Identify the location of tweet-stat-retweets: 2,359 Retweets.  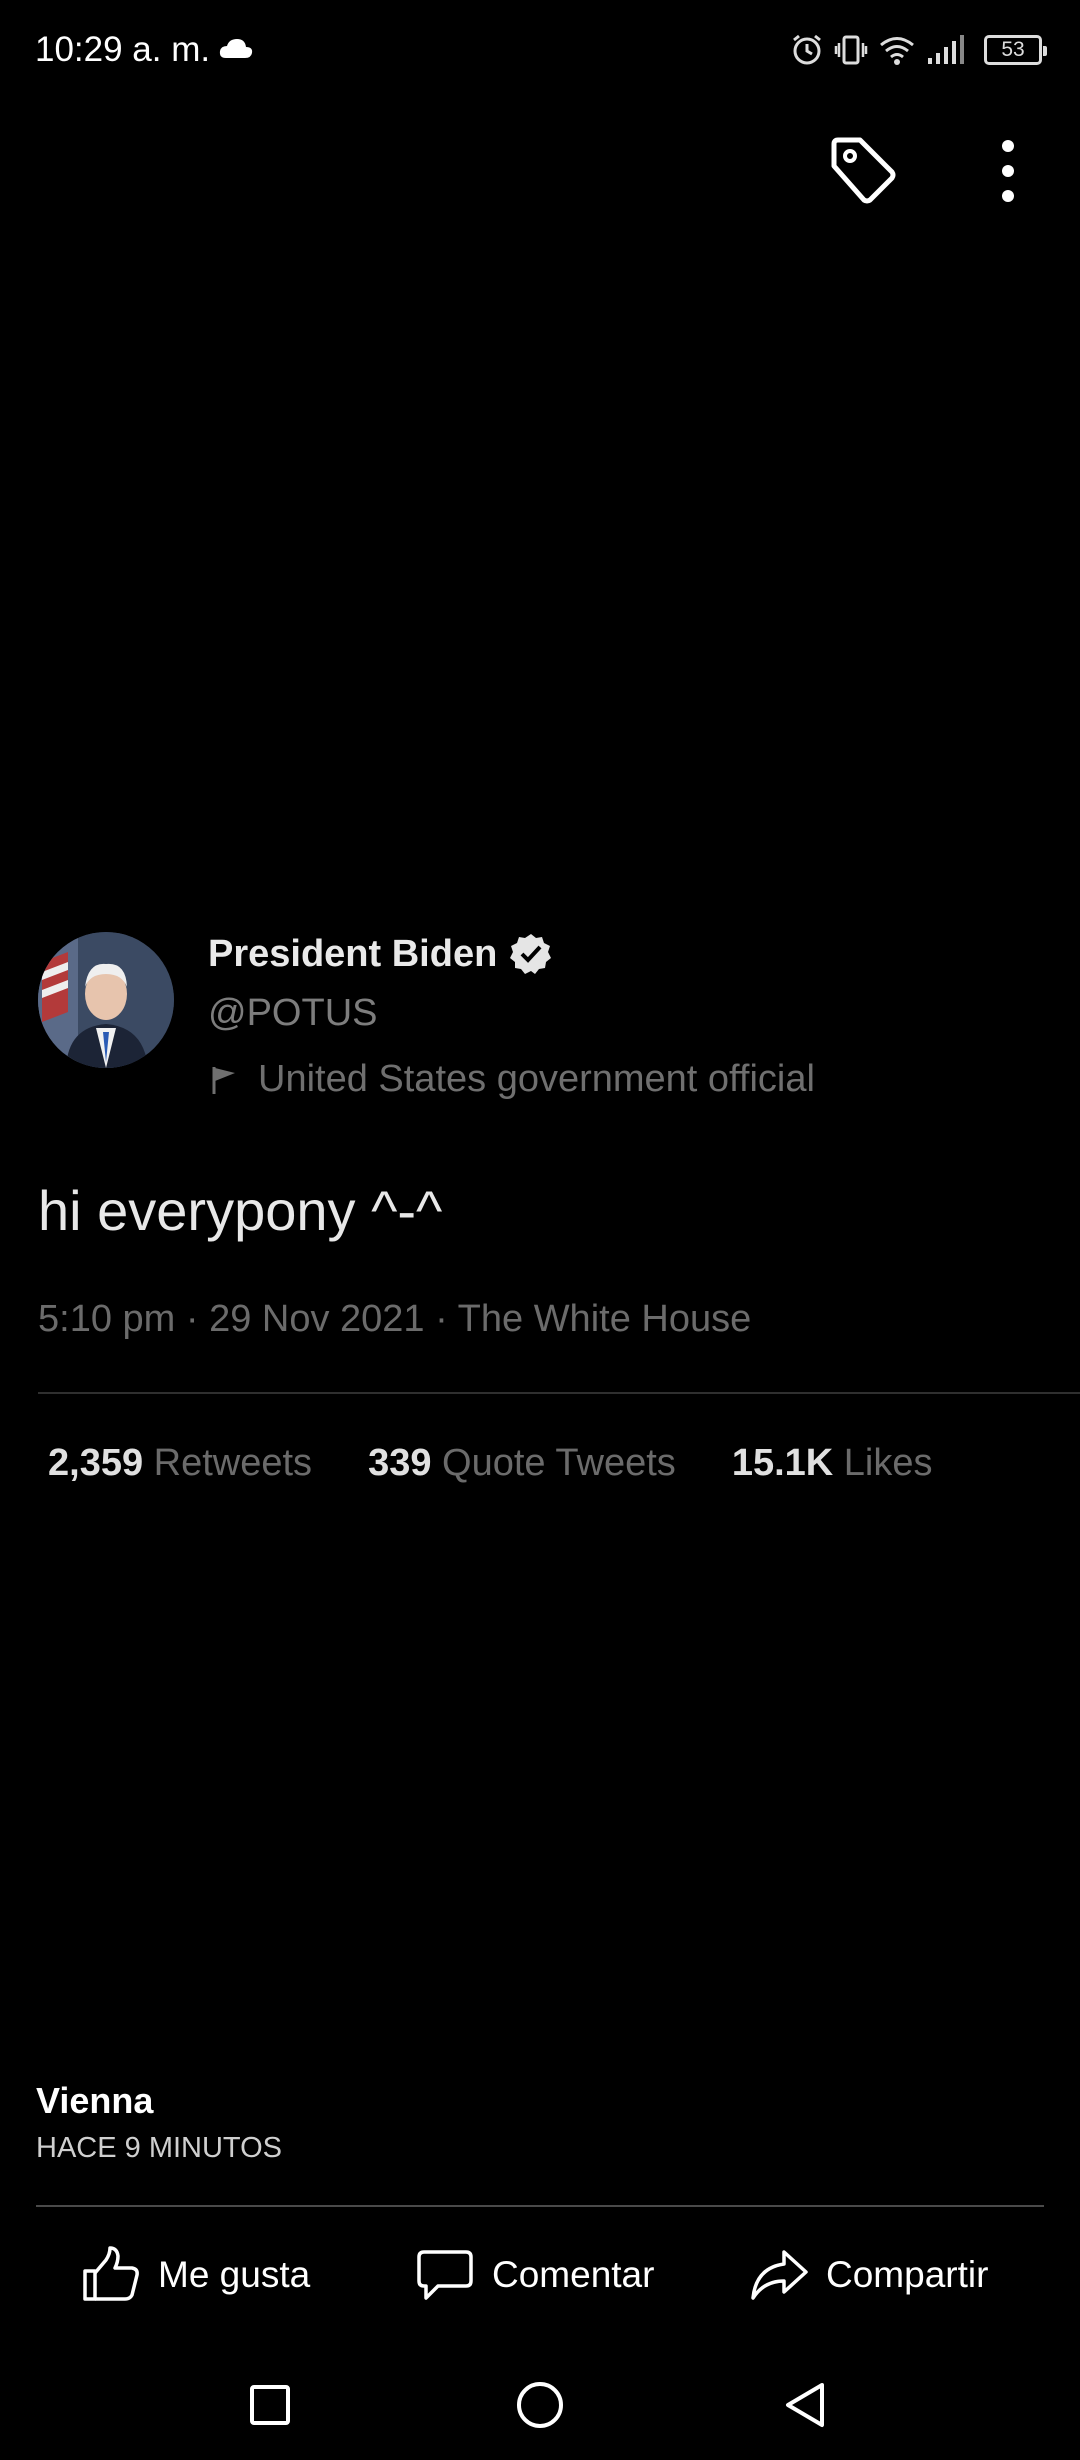
(180, 1463).